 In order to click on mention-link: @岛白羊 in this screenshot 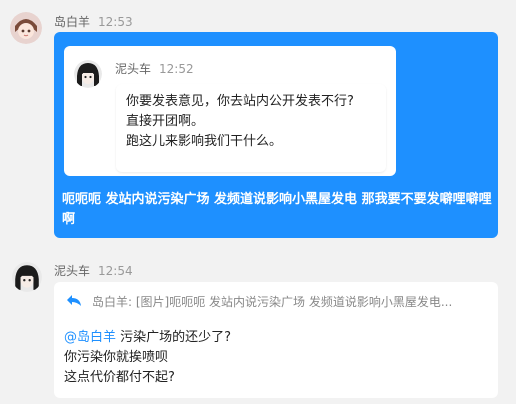, I will do `click(90, 337)`.